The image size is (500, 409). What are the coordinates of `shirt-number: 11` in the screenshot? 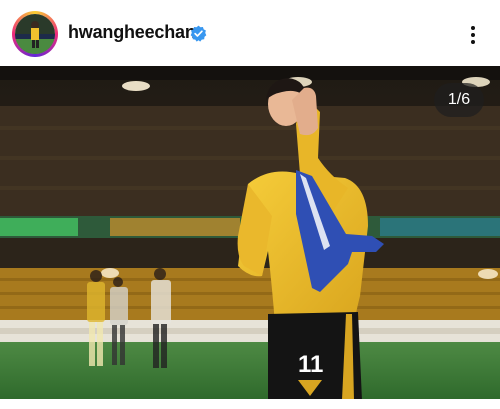 It's located at (310, 364).